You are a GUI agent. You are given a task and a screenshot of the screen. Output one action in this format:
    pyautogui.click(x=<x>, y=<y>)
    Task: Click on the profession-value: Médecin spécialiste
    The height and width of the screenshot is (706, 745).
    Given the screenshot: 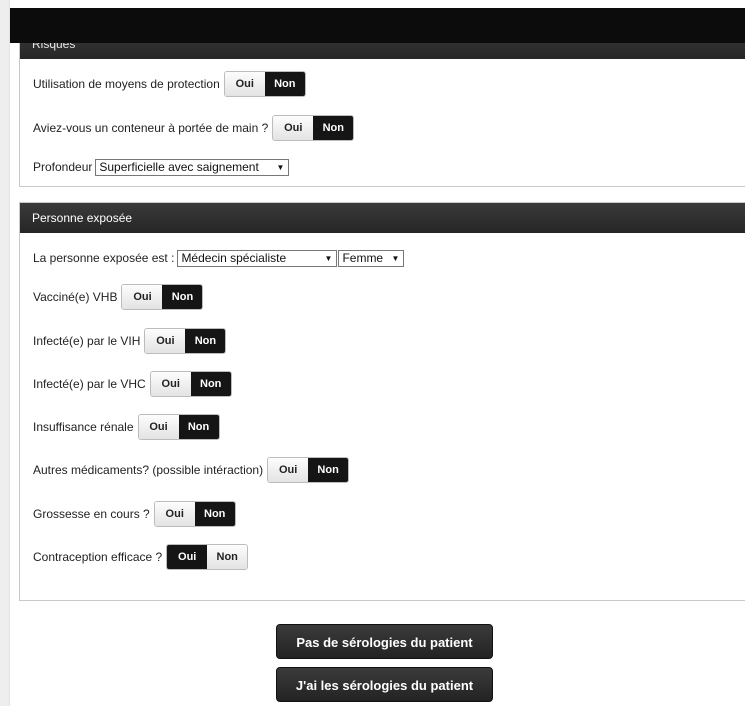 What is the action you would take?
    pyautogui.click(x=234, y=258)
    